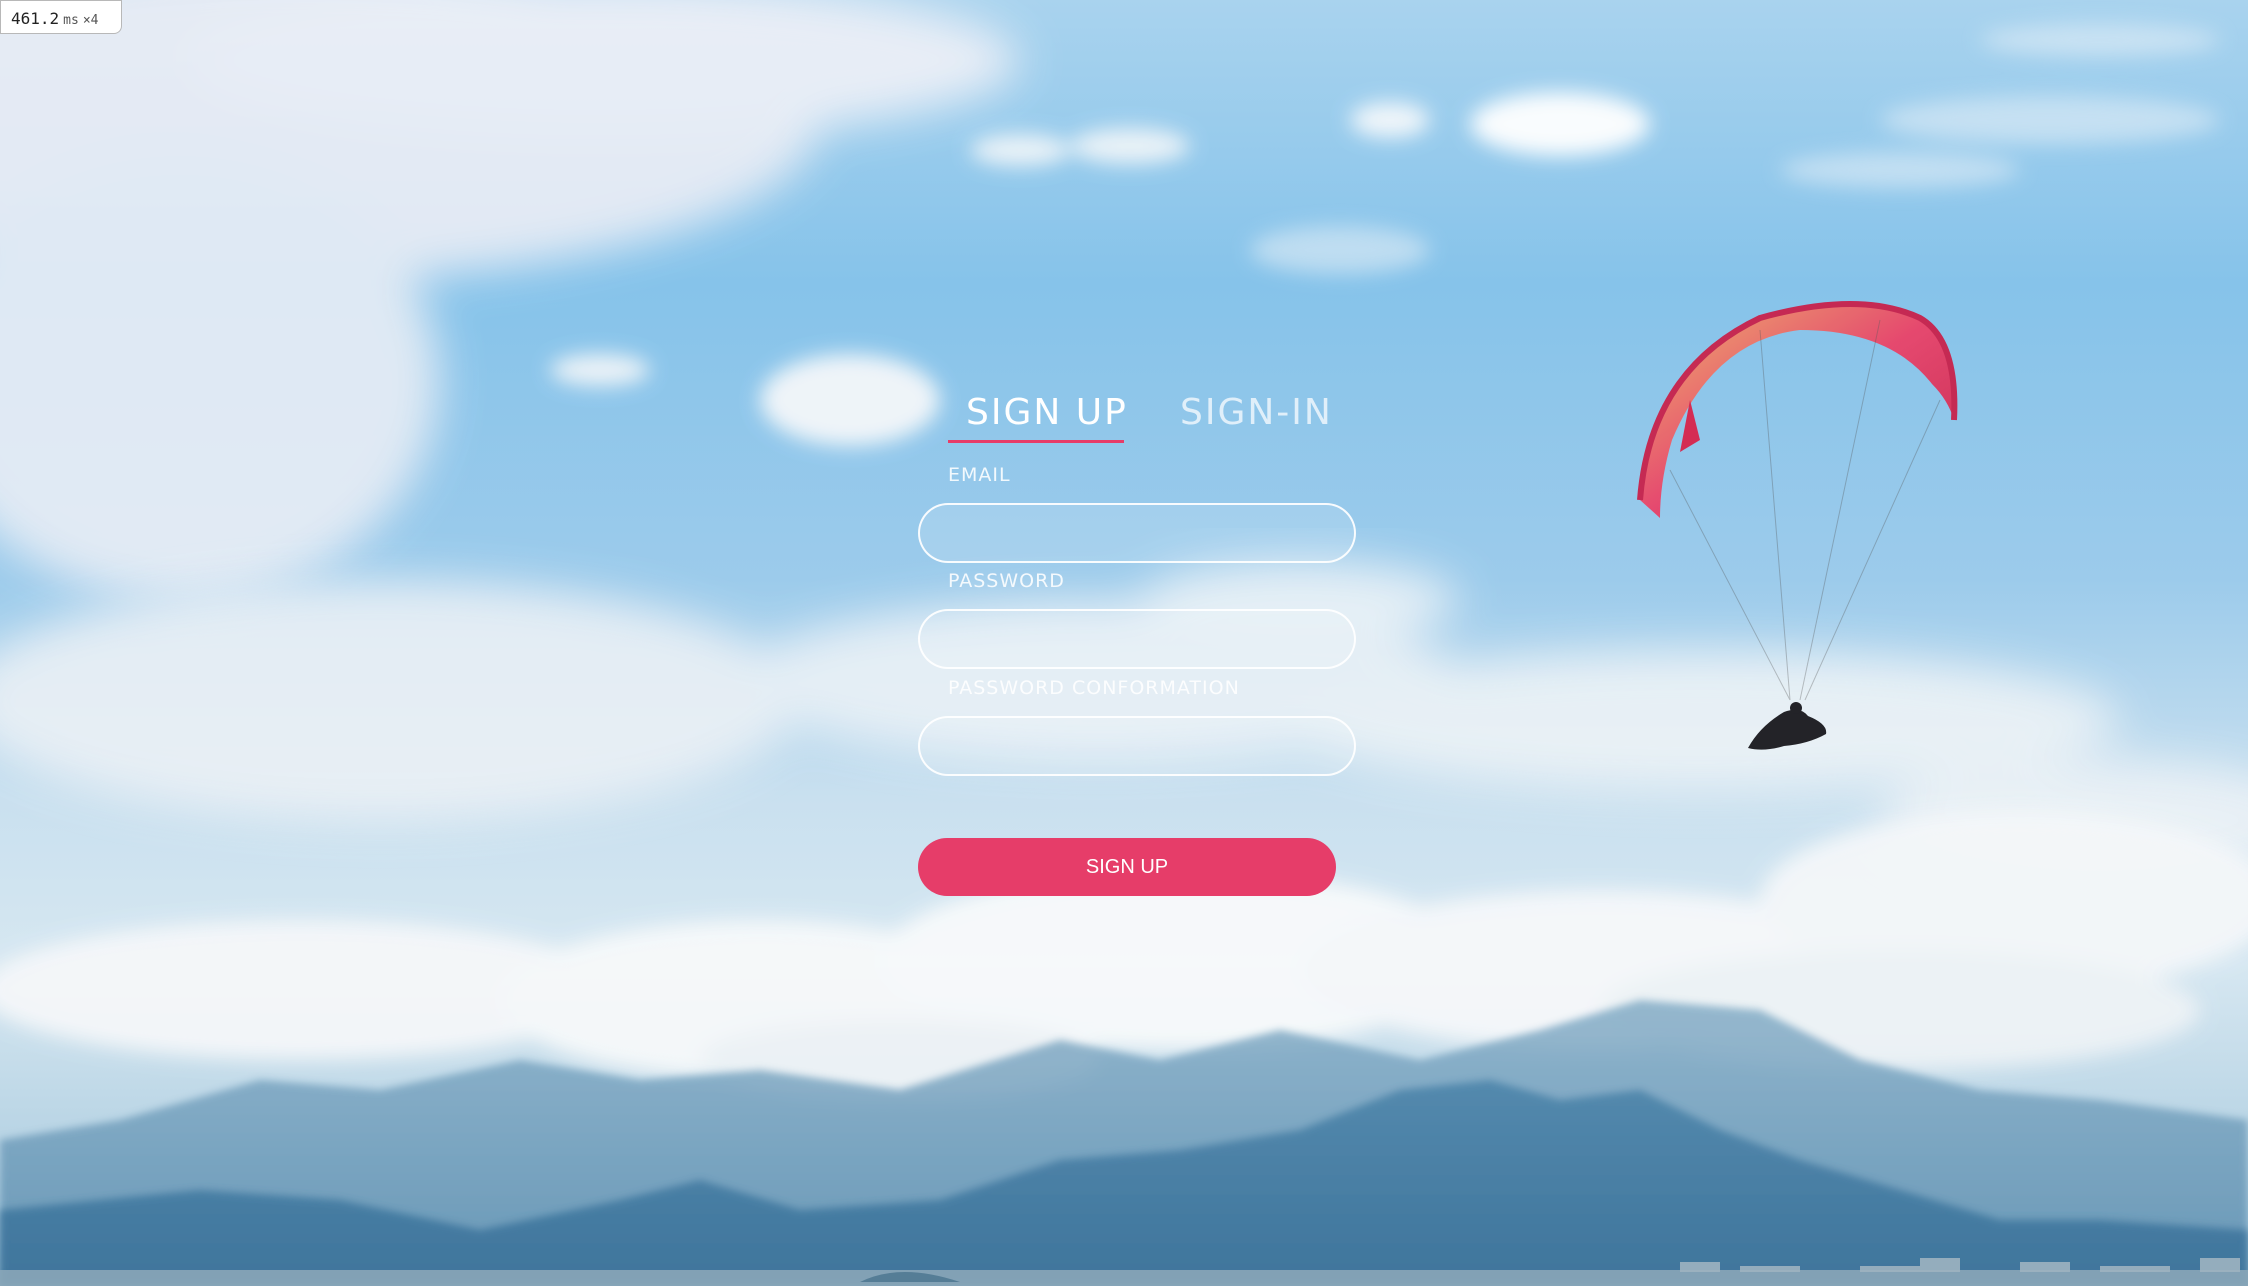 The width and height of the screenshot is (2248, 1286). What do you see at coordinates (1137, 746) in the screenshot?
I see `password-confirmation-field` at bounding box center [1137, 746].